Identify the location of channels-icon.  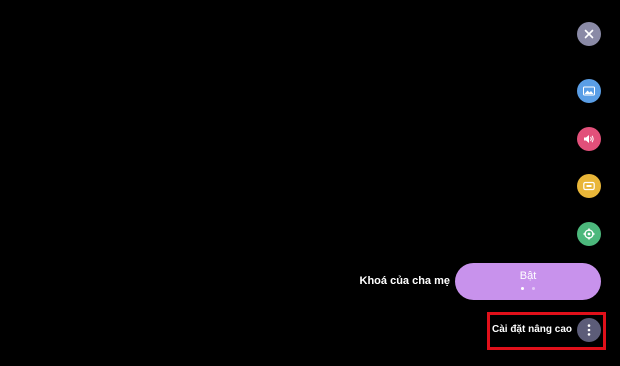
(589, 186).